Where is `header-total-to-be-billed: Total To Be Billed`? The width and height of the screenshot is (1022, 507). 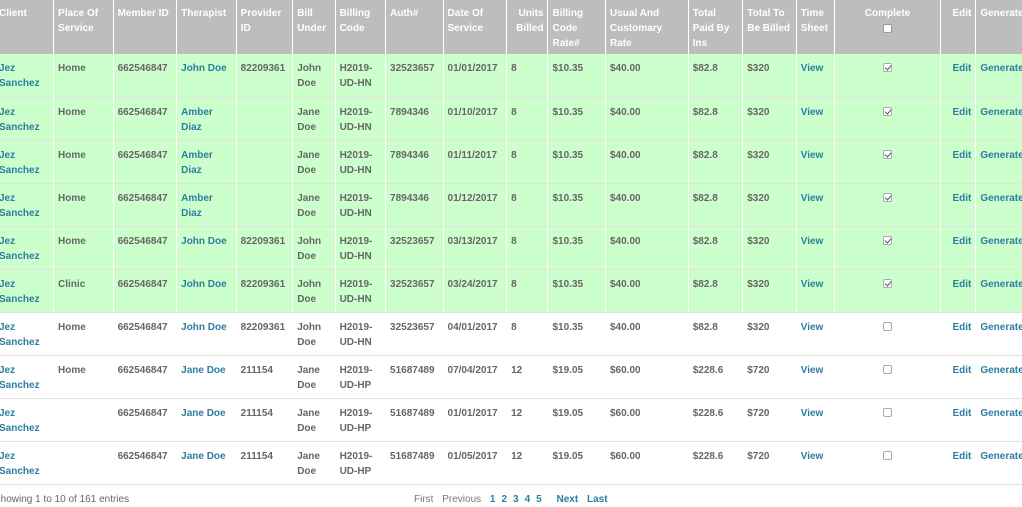 header-total-to-be-billed: Total To Be Billed is located at coordinates (769, 27).